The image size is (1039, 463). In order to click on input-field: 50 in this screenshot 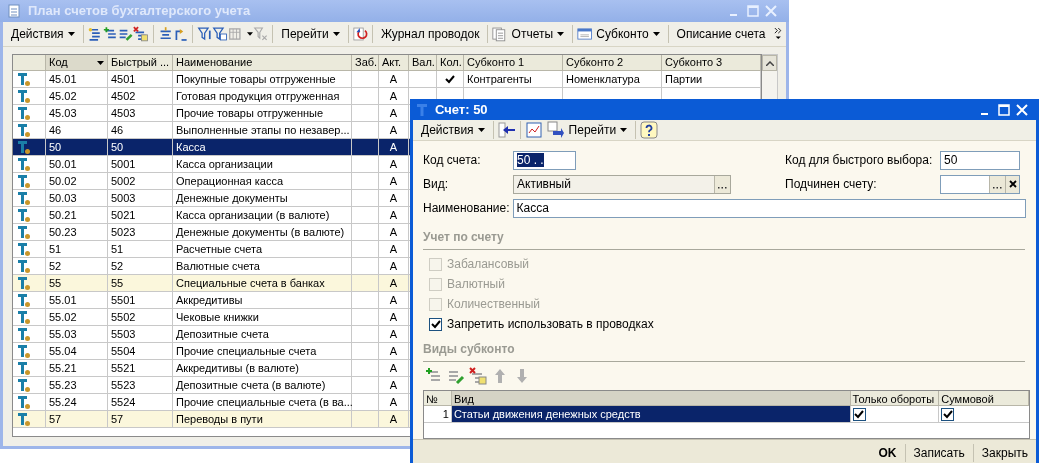, I will do `click(980, 160)`.